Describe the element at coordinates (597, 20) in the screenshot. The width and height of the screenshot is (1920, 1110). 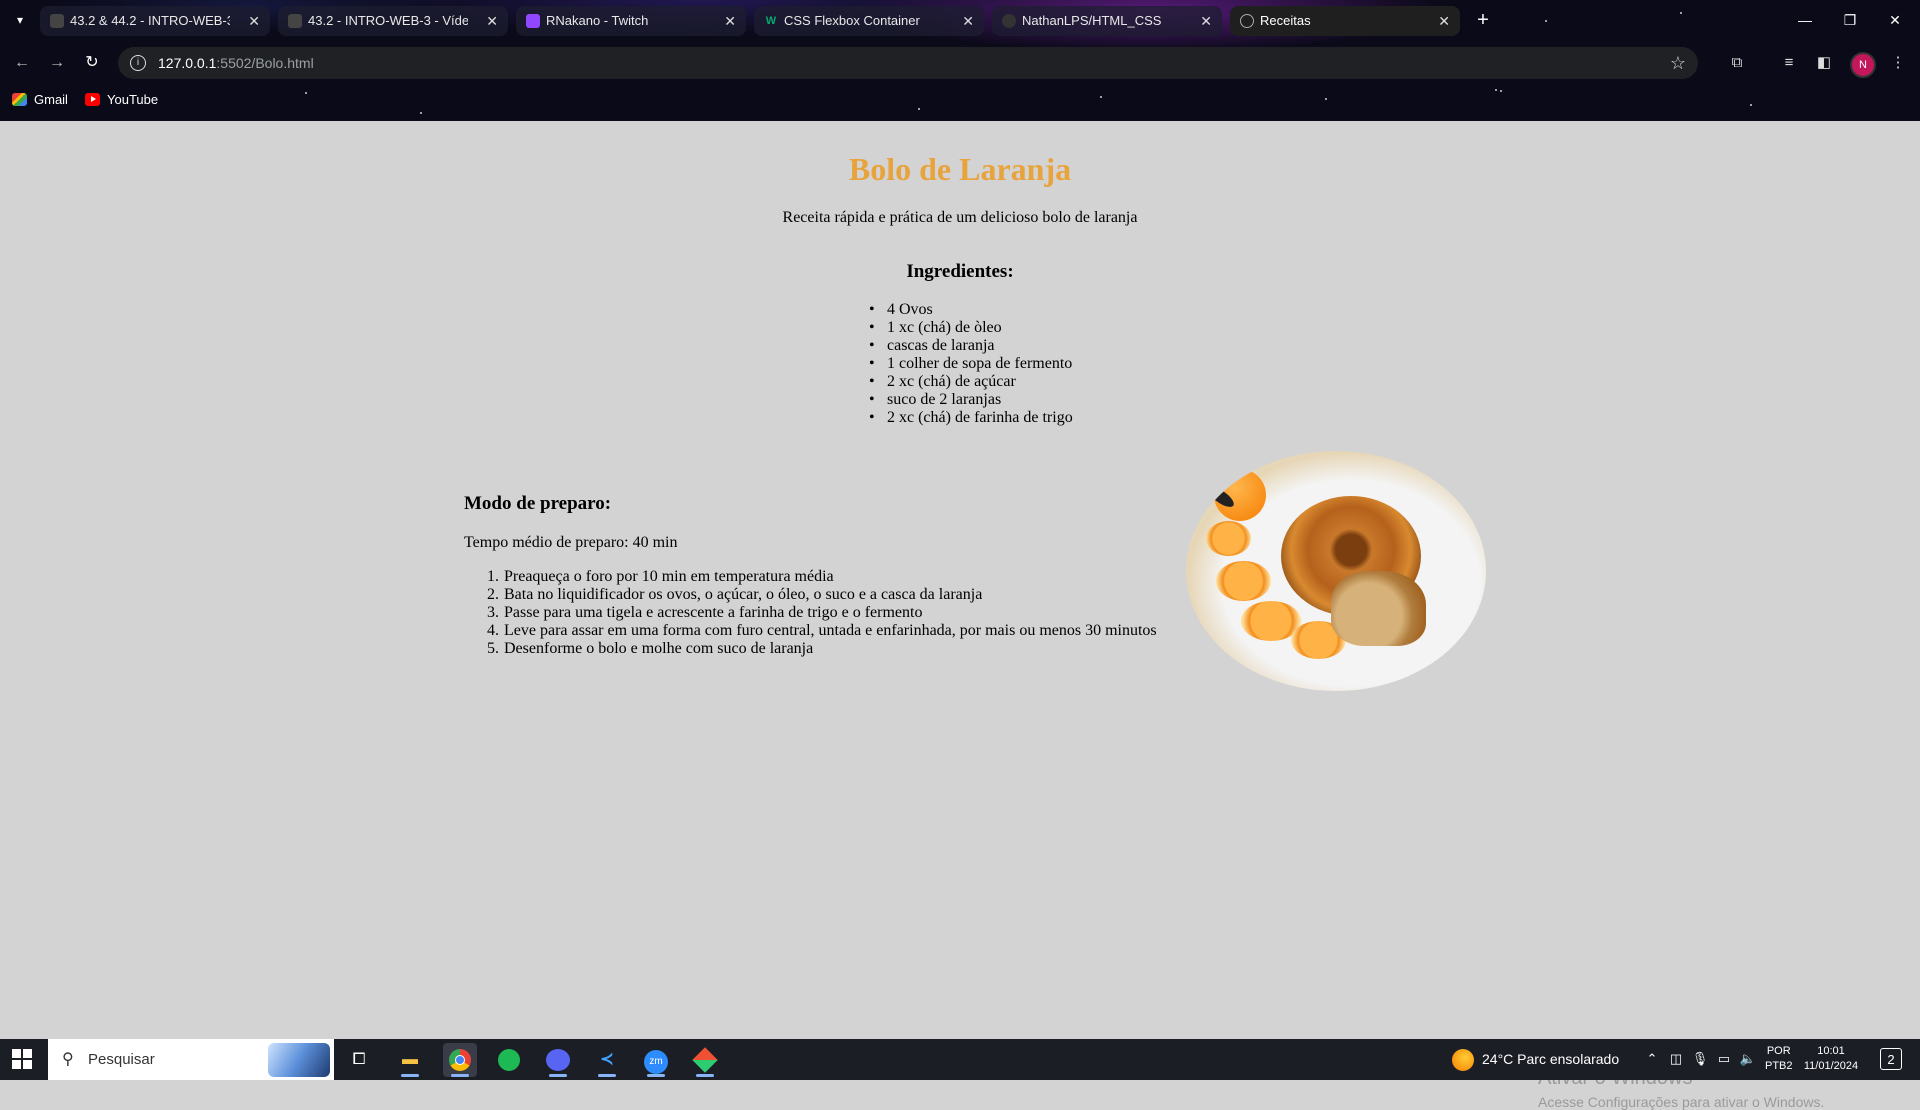
I see `tab-title: RNakano - Twitch` at that location.